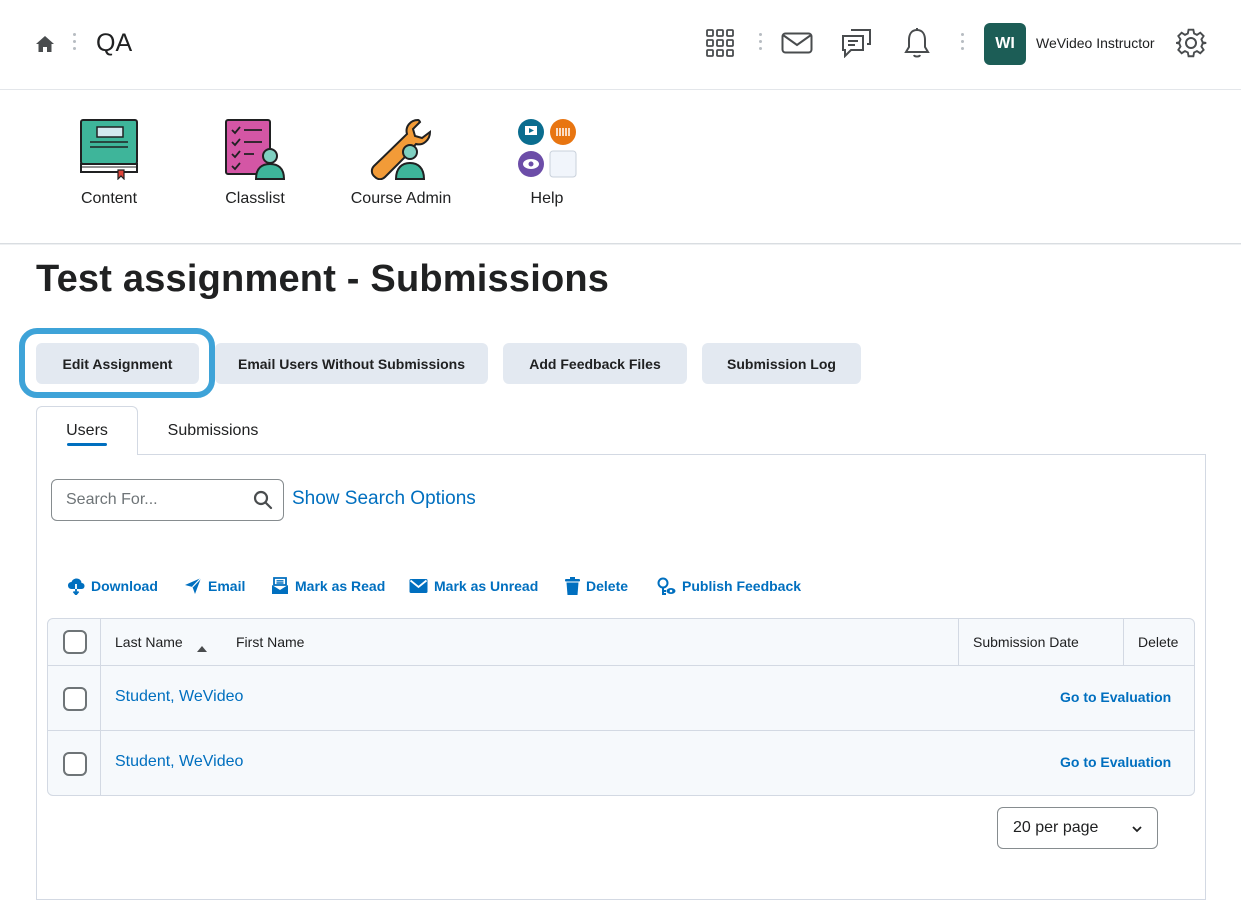 Image resolution: width=1241 pixels, height=922 pixels. What do you see at coordinates (797, 43) in the screenshot?
I see `mail-icon` at bounding box center [797, 43].